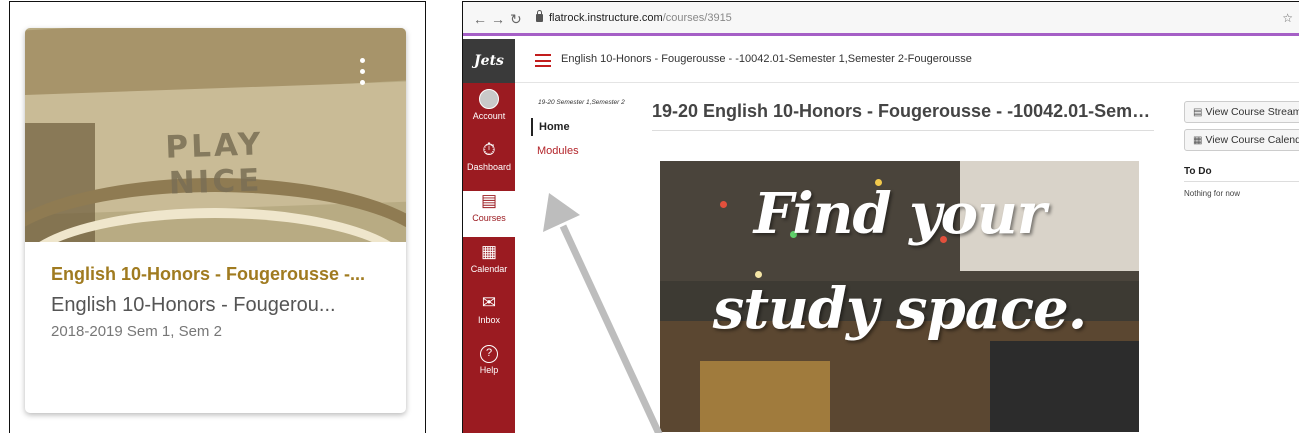 The width and height of the screenshot is (1299, 433). What do you see at coordinates (1241, 174) in the screenshot?
I see `todo-heading: To Do` at bounding box center [1241, 174].